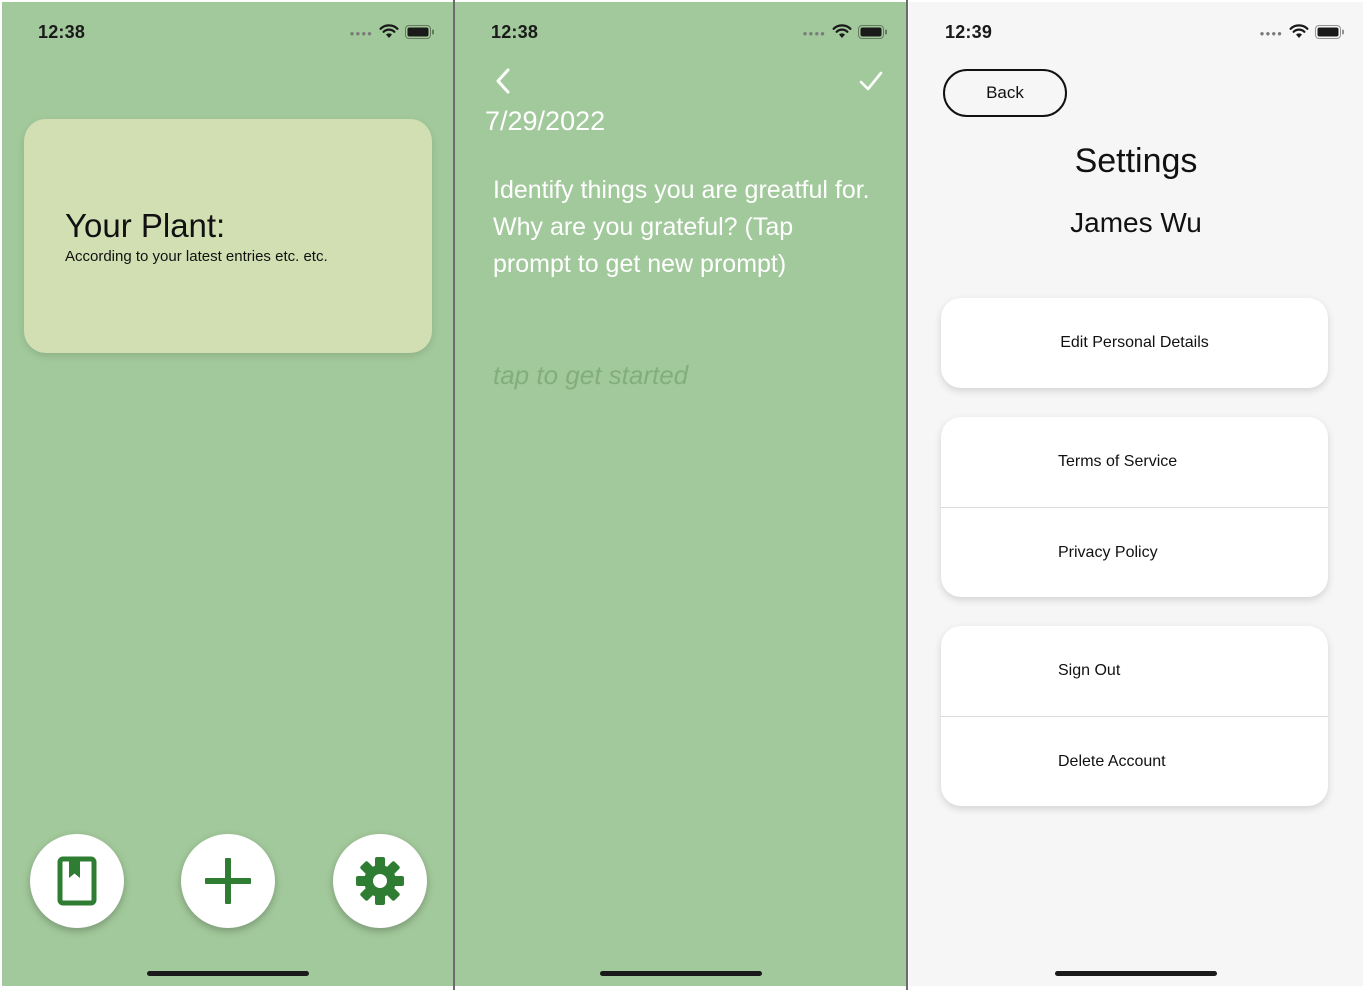 The width and height of the screenshot is (1368, 990). I want to click on back-button: Back, so click(1005, 93).